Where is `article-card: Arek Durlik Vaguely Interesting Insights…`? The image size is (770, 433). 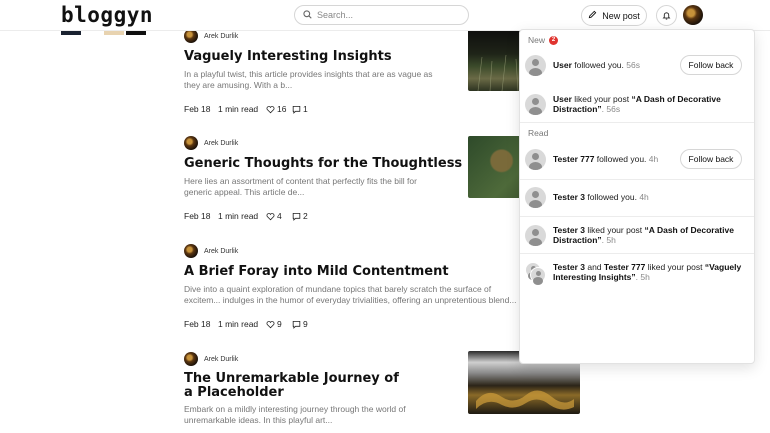 article-card: Arek Durlik Vaguely Interesting Insights… is located at coordinates (334, 71).